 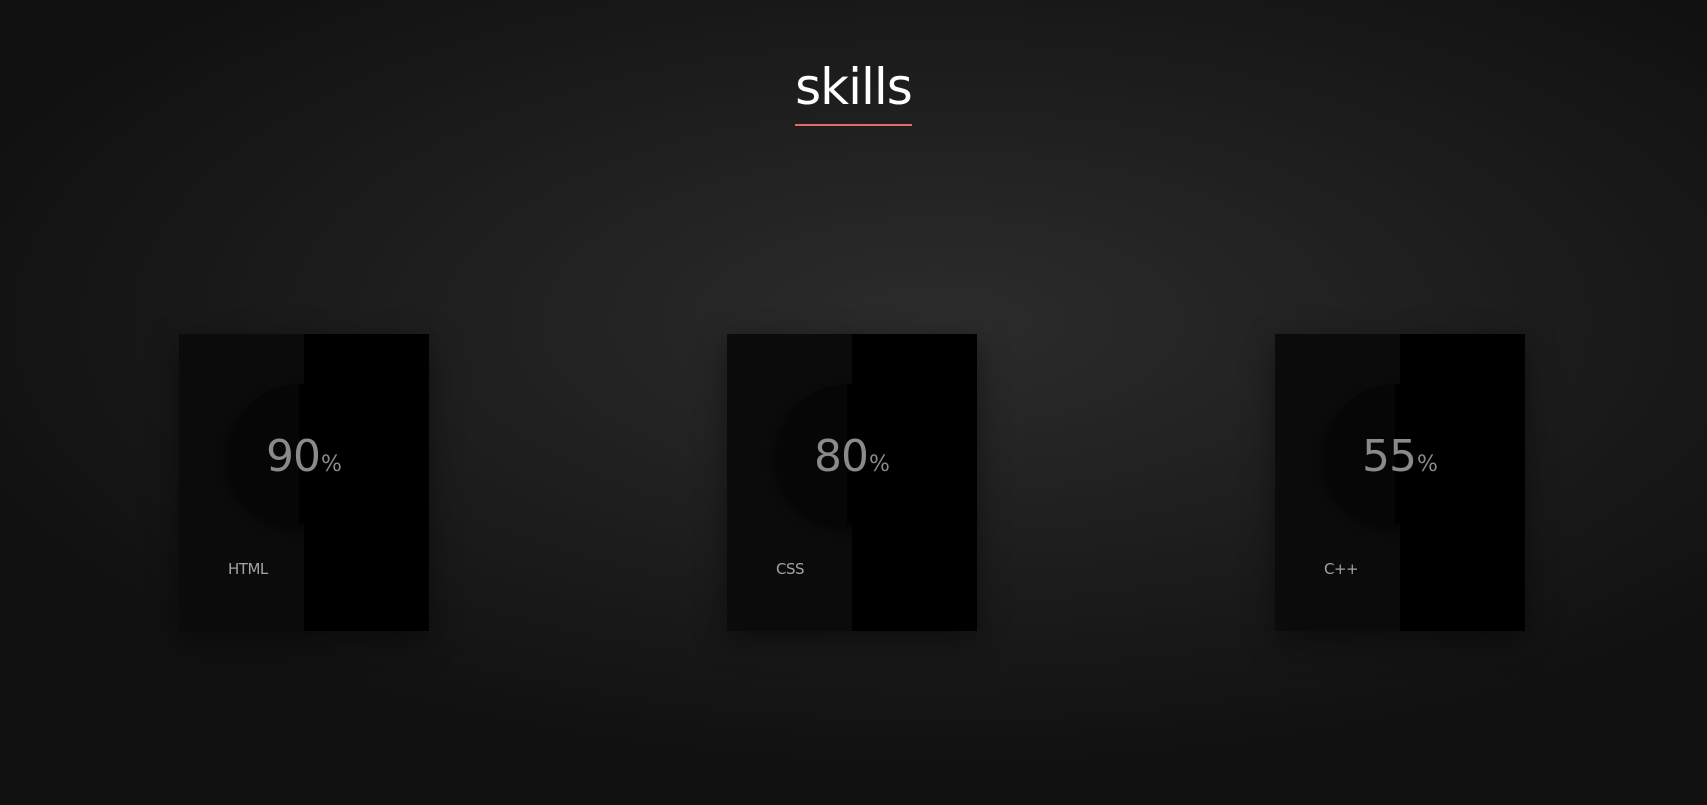 I want to click on skill-percent: 80%, so click(x=852, y=461).